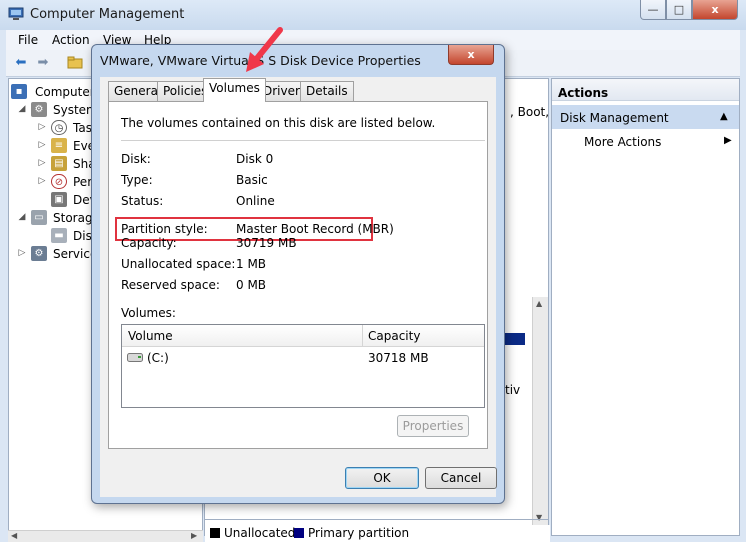 The width and height of the screenshot is (746, 542). What do you see at coordinates (653, 10) in the screenshot?
I see `minimize-button: —` at bounding box center [653, 10].